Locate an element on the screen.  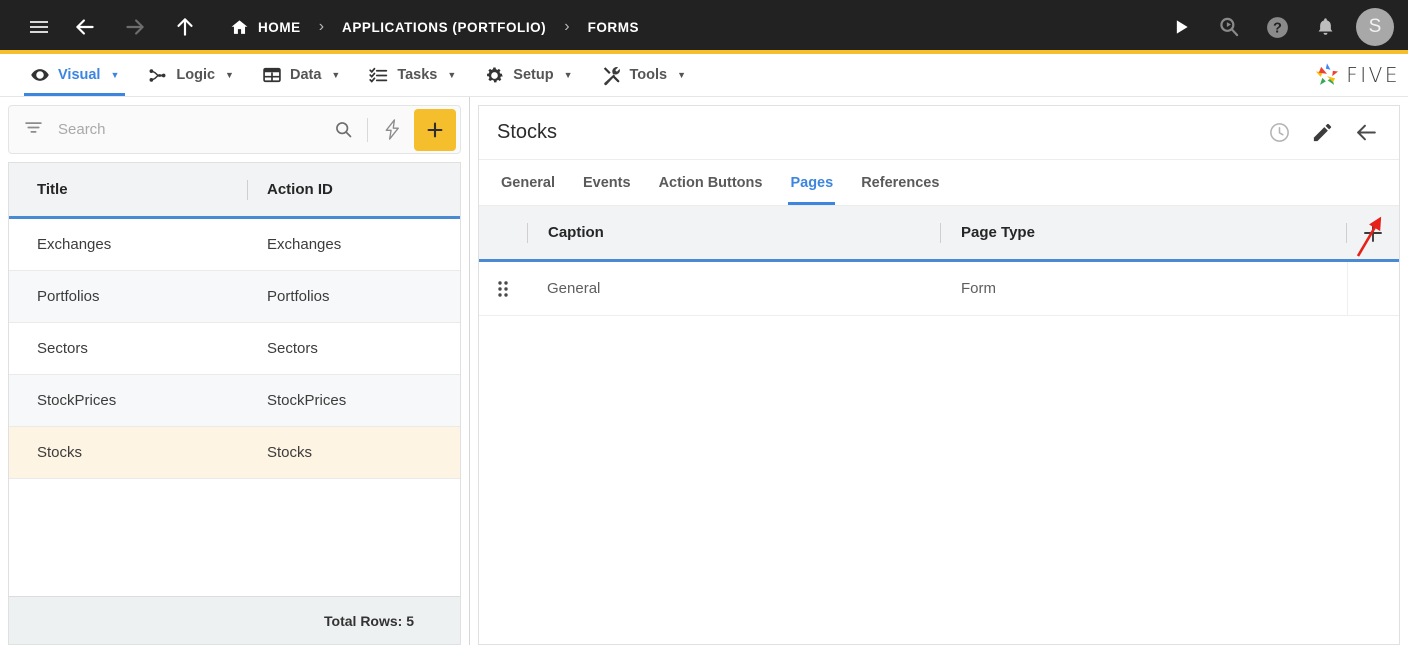
breadcrumb-label-home: HOME is located at coordinates (279, 27).